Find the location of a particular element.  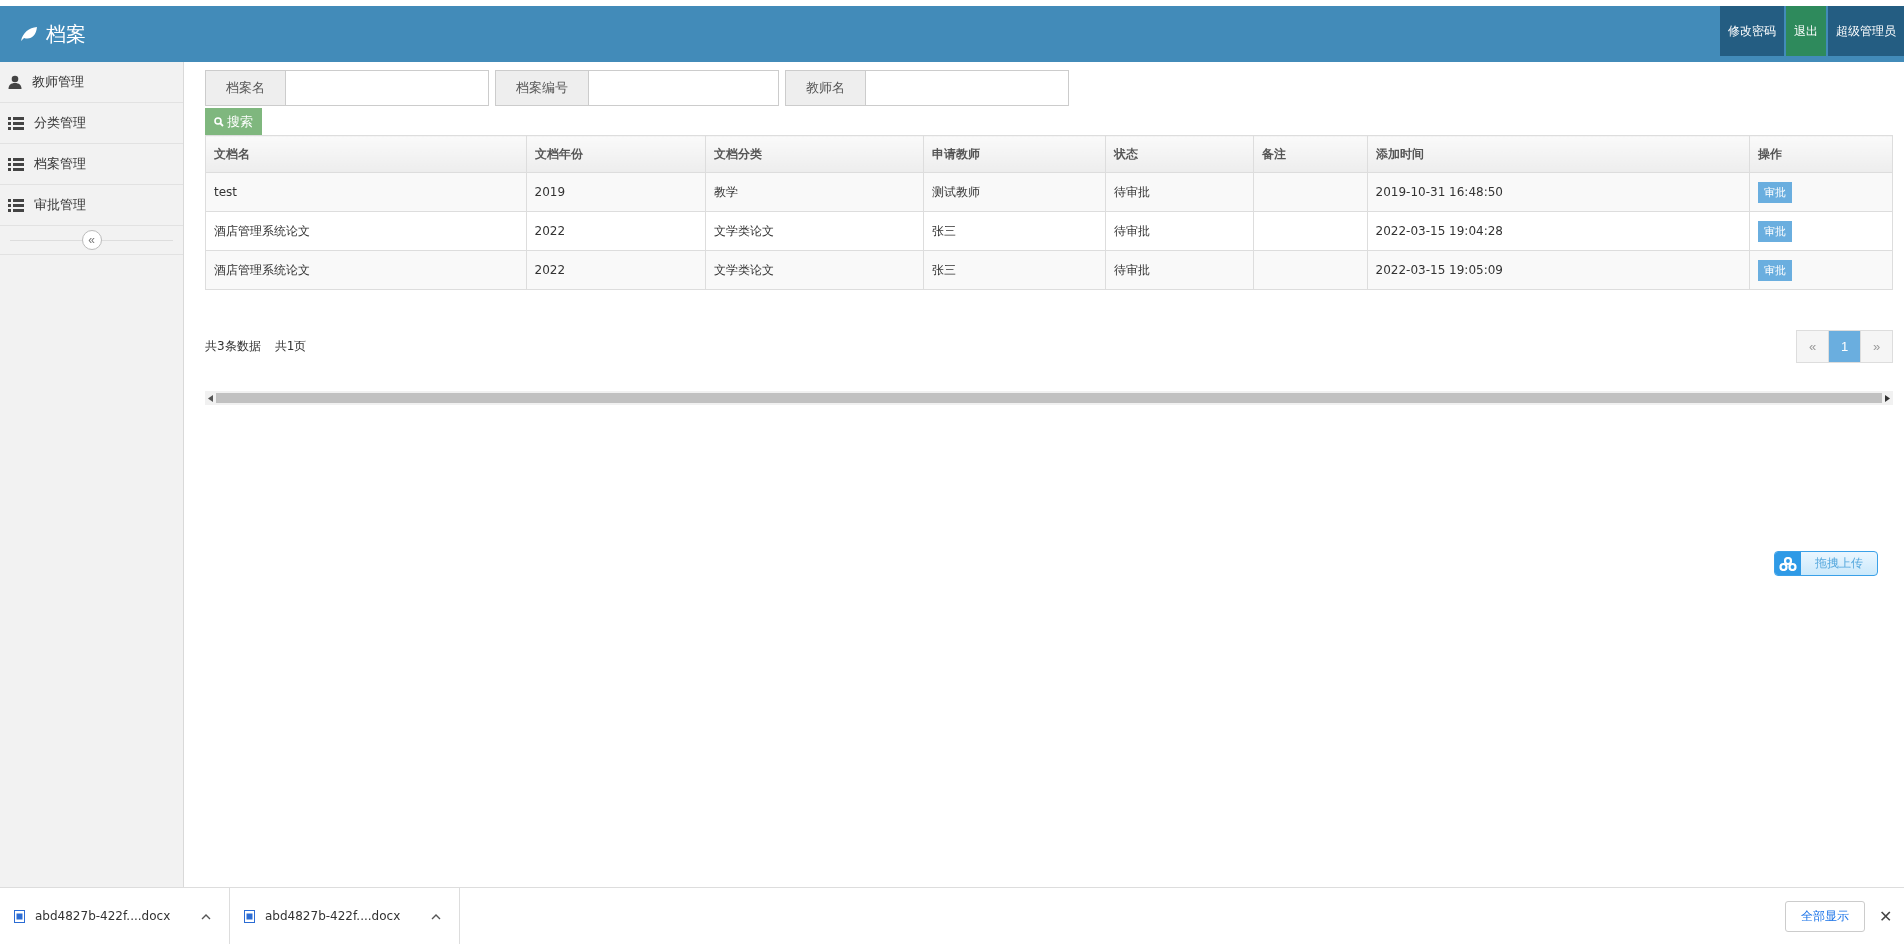

header-button: 退出 is located at coordinates (1806, 31).